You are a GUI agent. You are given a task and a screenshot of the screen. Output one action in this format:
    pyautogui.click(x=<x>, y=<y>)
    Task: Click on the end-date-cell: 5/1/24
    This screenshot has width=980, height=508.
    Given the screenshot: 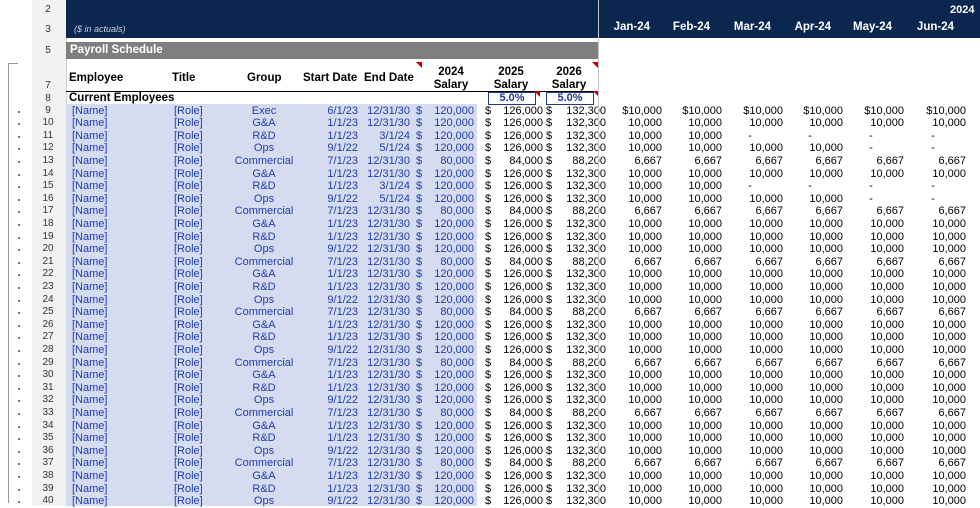 What is the action you would take?
    pyautogui.click(x=385, y=148)
    